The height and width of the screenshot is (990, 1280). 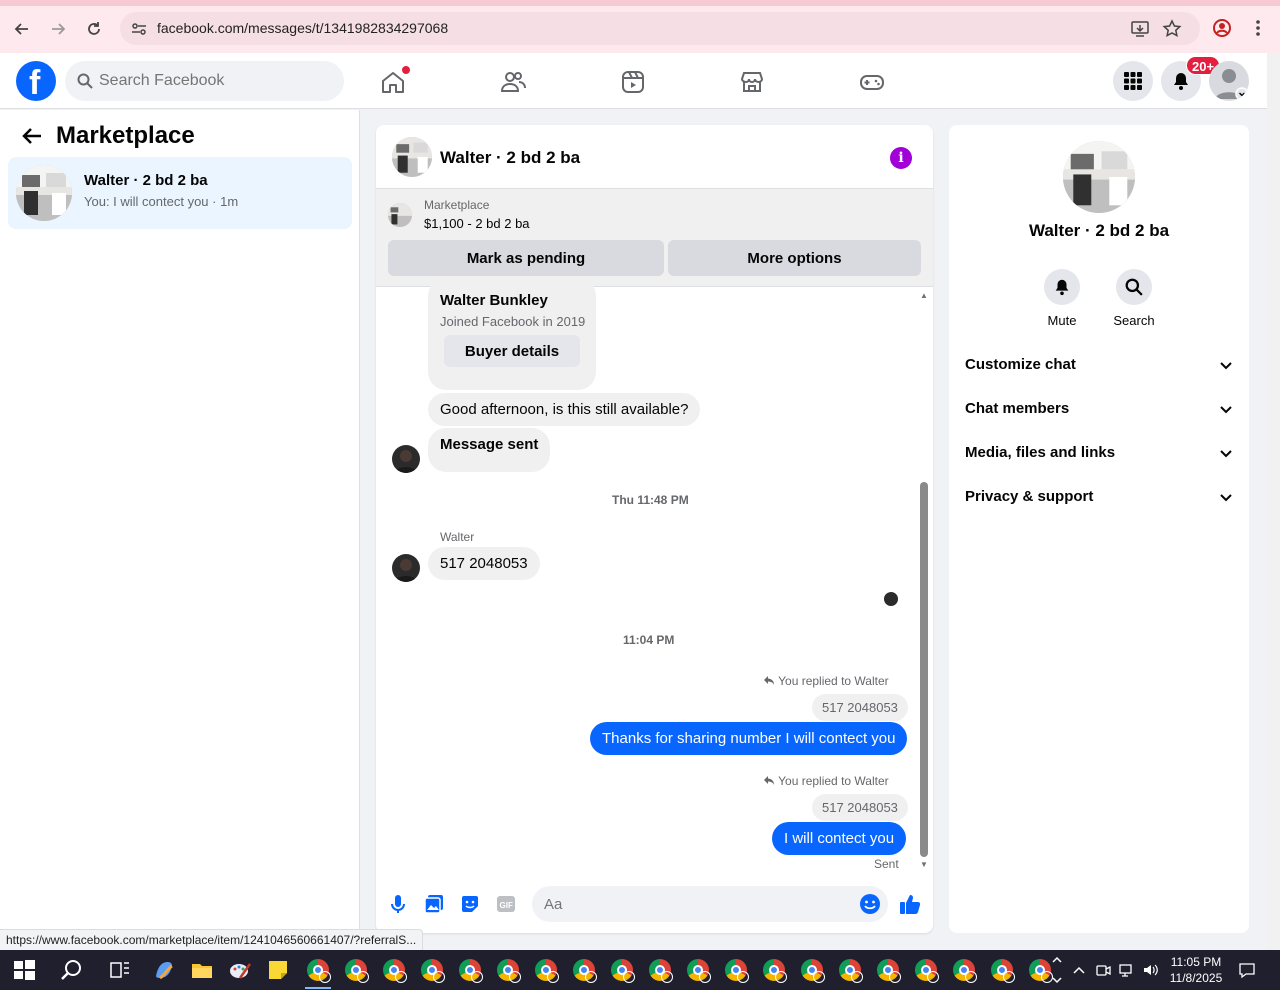 I want to click on section-customize-chat: Customize chat, so click(x=1099, y=366).